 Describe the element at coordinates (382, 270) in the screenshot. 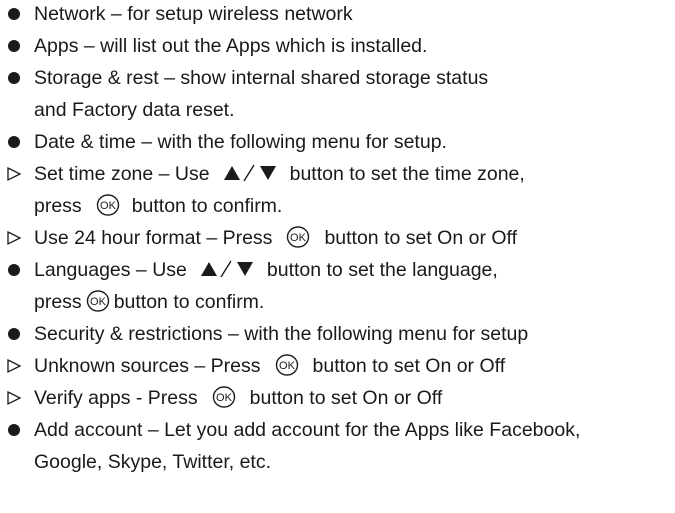

I see `list-item-text: button to set the language,` at that location.